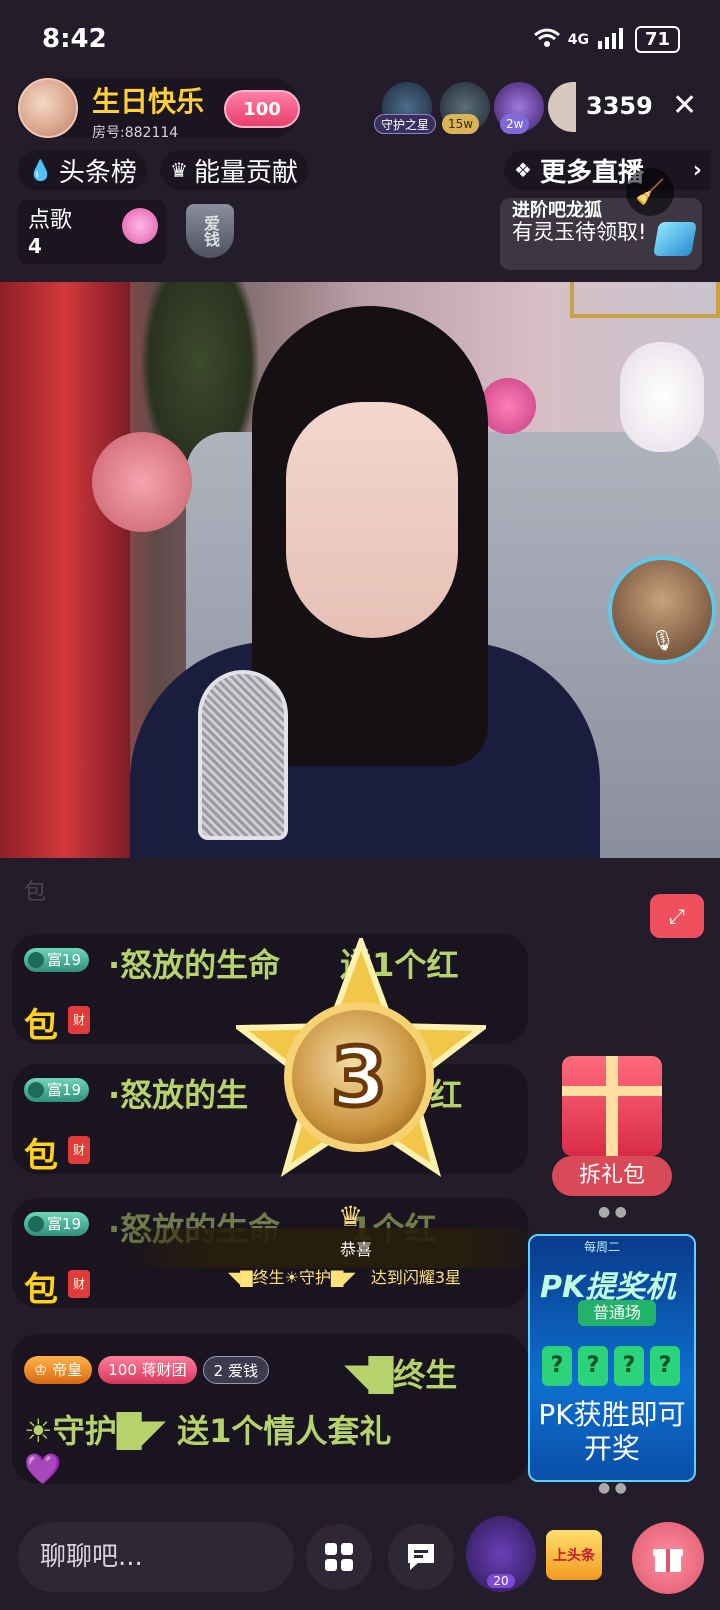  I want to click on sender-name-part2: 守护, so click(84, 1431).